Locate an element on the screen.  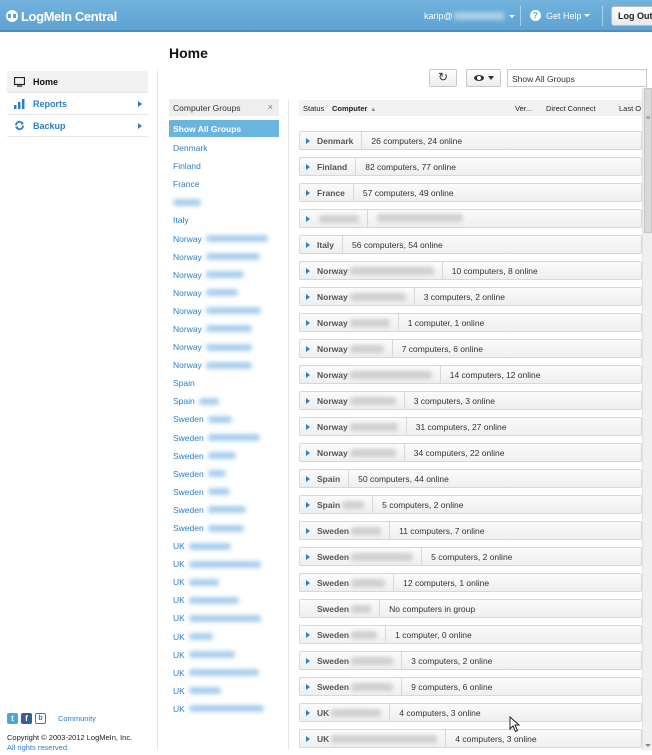
table-row: Norway 7 computers, 6 online is located at coordinates (470, 348).